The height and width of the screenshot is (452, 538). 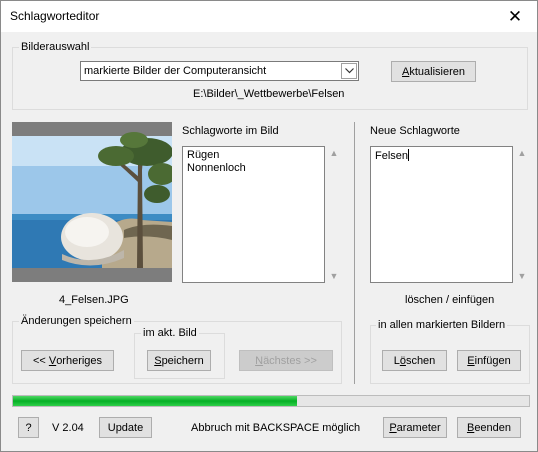 What do you see at coordinates (492, 360) in the screenshot?
I see `insert-label: infügen` at bounding box center [492, 360].